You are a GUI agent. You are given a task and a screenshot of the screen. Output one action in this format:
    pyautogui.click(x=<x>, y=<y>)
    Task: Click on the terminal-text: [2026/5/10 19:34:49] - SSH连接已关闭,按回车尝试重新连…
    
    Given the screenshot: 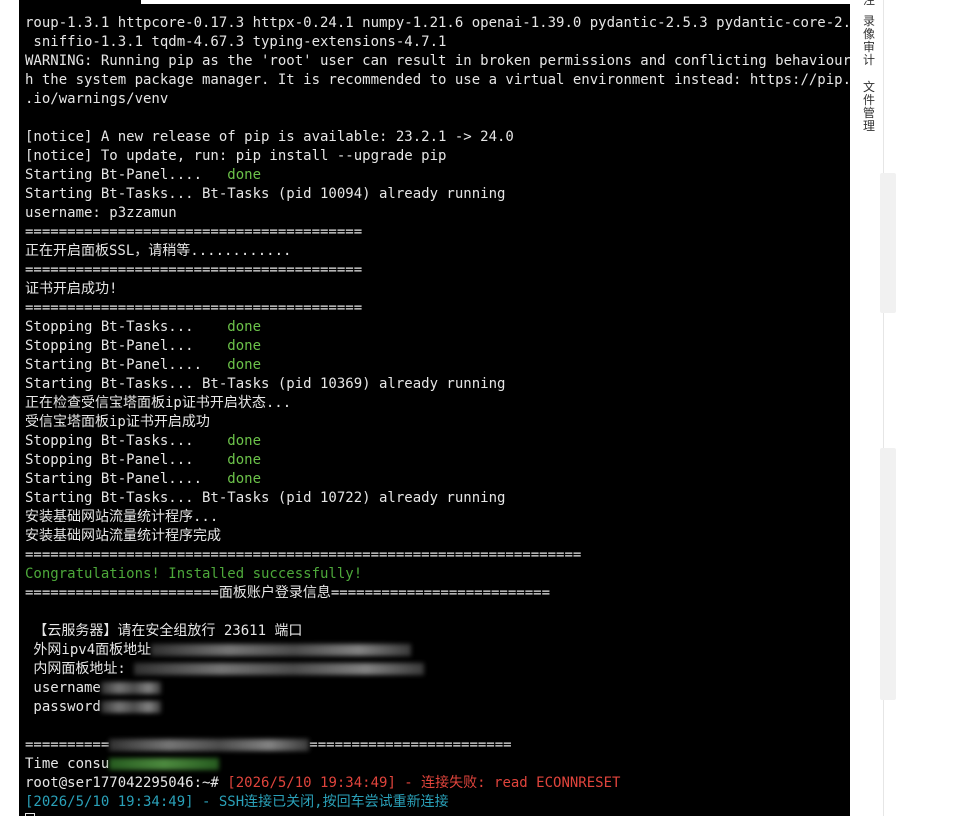 What is the action you would take?
    pyautogui.click(x=237, y=802)
    